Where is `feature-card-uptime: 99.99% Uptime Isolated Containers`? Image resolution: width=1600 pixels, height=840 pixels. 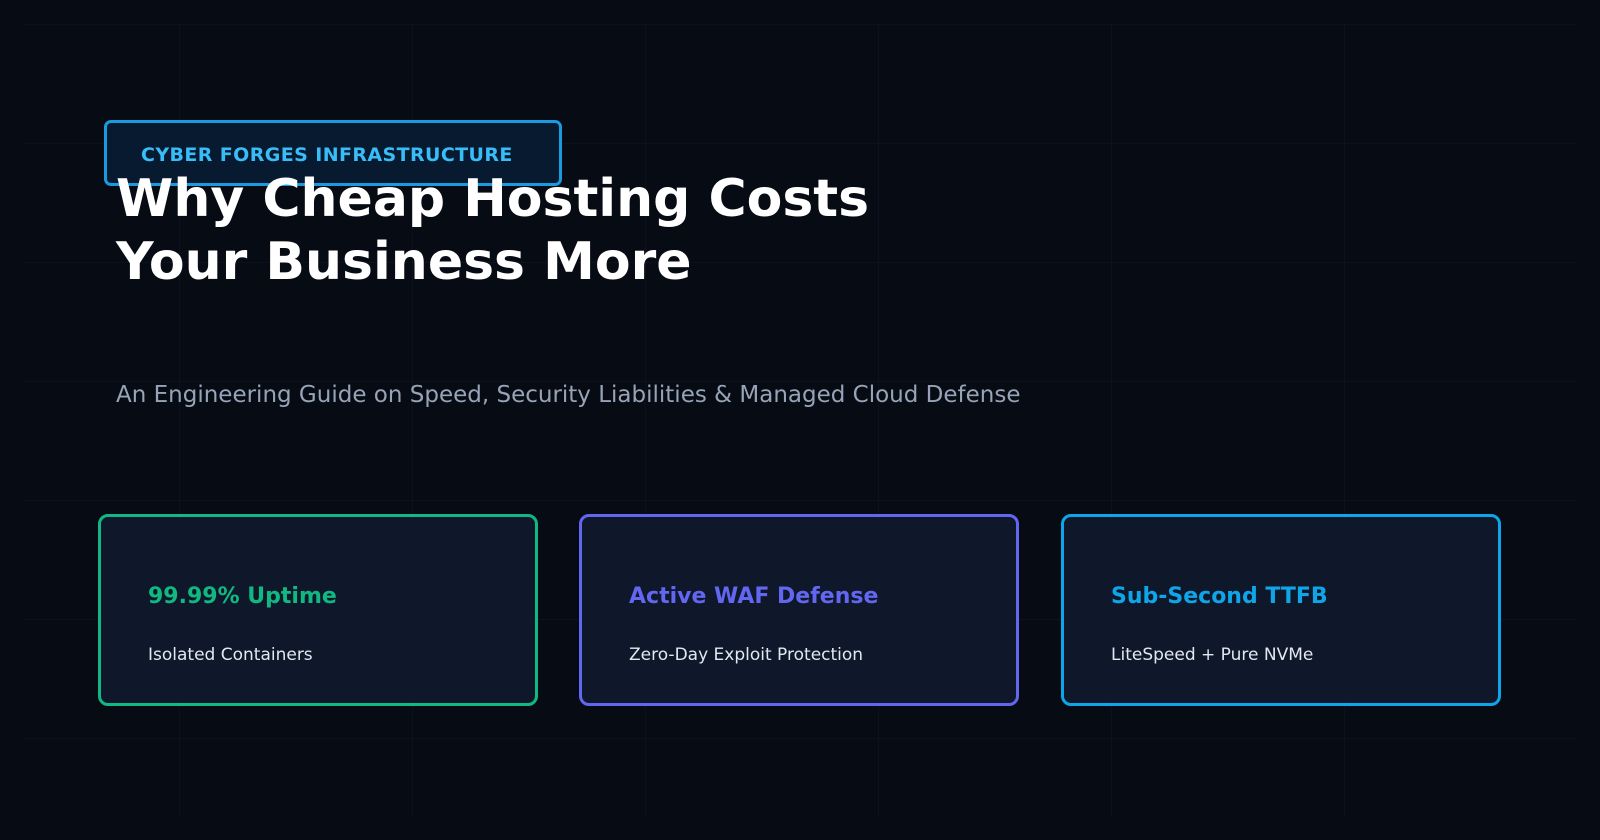
feature-card-uptime: 99.99% Uptime Isolated Containers is located at coordinates (318, 610).